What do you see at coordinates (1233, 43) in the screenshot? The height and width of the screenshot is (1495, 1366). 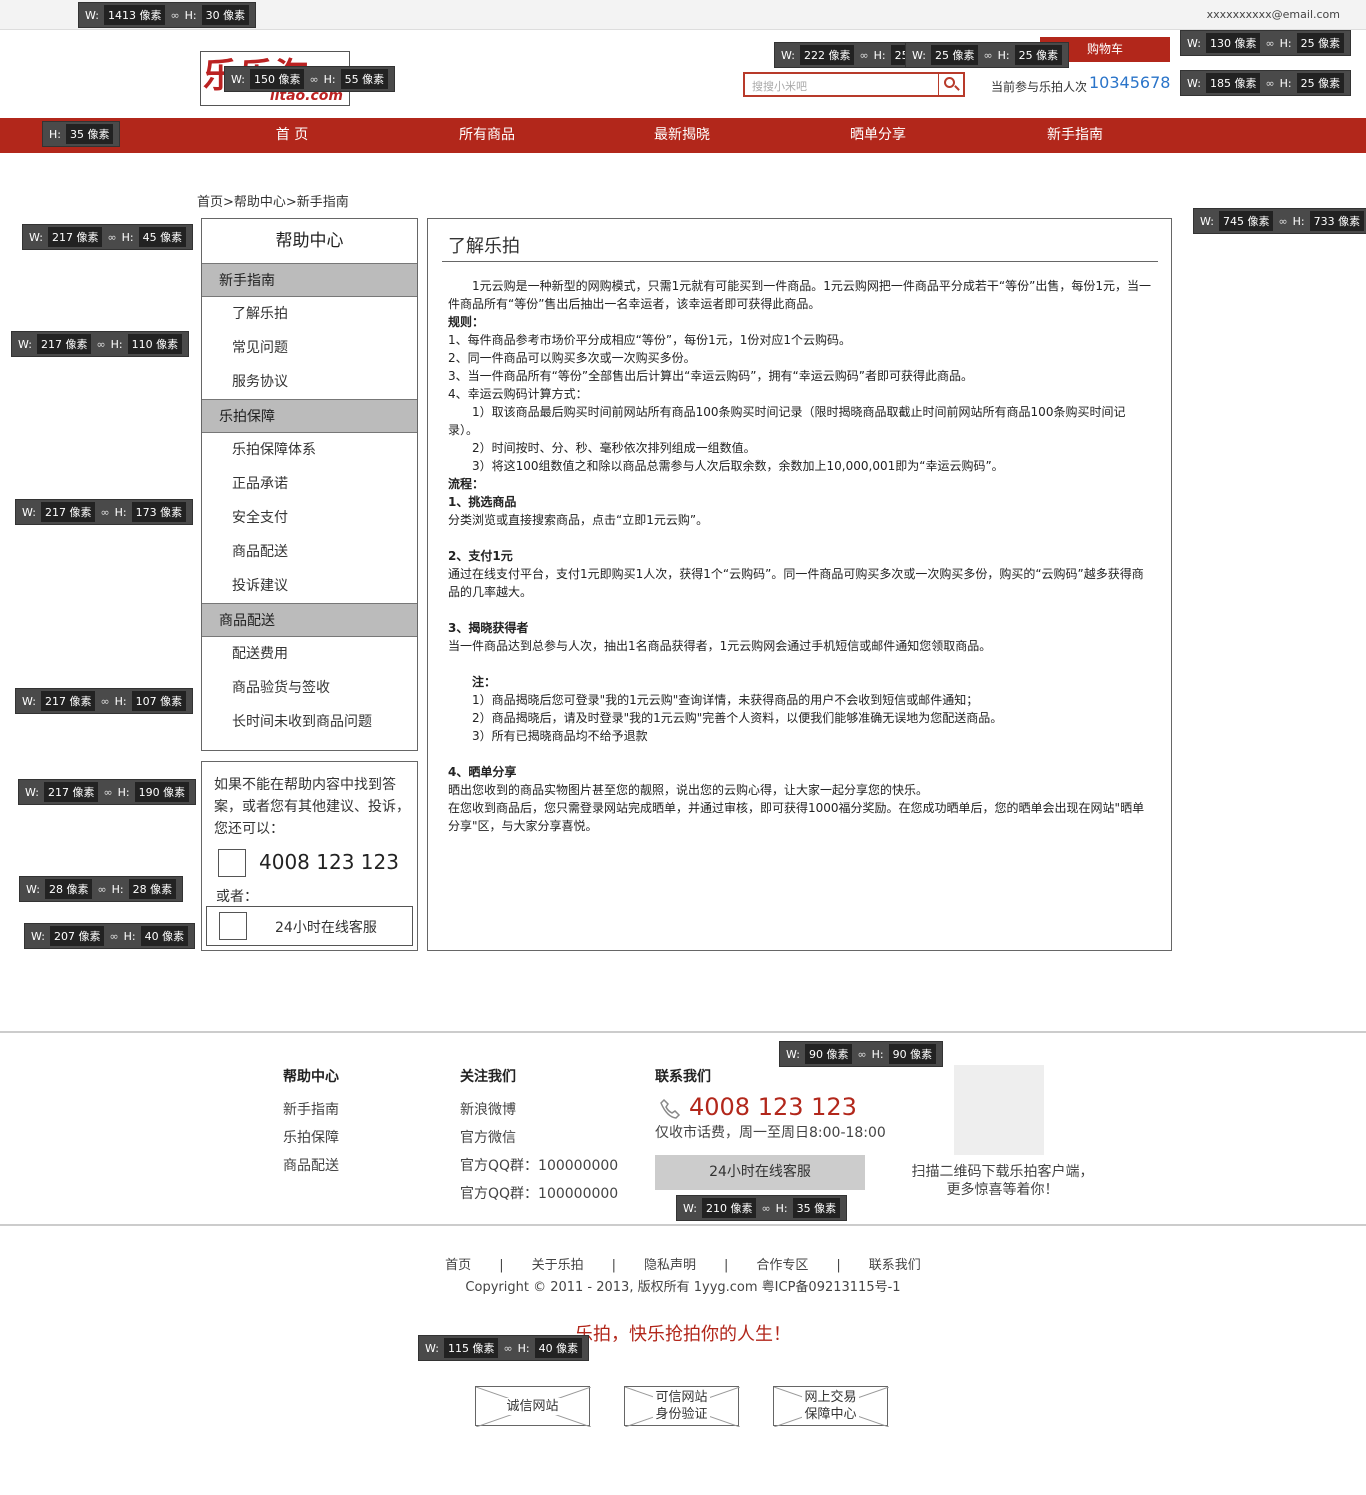 I see `width-value: 130 像素` at bounding box center [1233, 43].